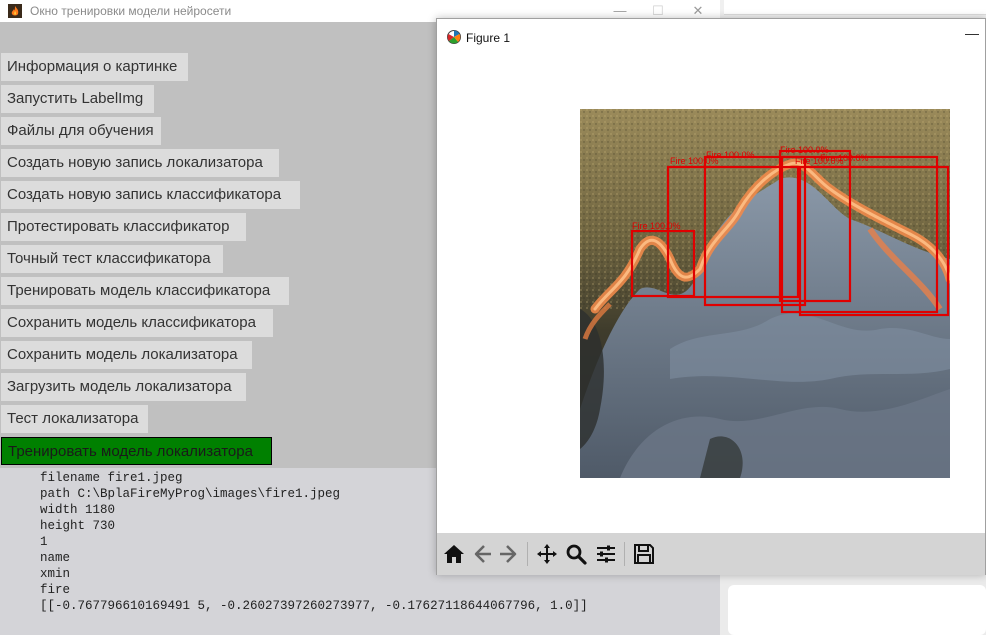  Describe the element at coordinates (137, 323) in the screenshot. I see `action-button: Сохранить модель классификатора` at that location.